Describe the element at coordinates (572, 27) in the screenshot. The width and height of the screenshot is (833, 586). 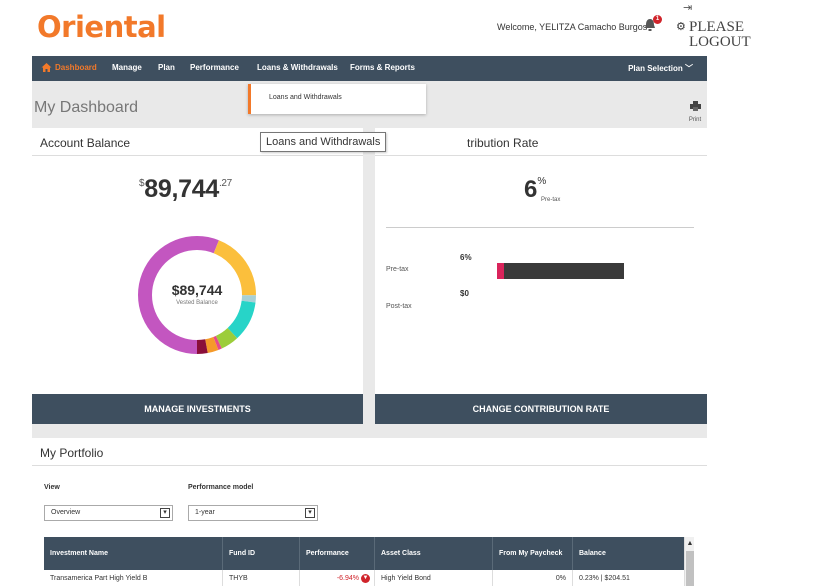
I see `welcome-text: Welcome, YELITZA Camacho Burgos` at that location.